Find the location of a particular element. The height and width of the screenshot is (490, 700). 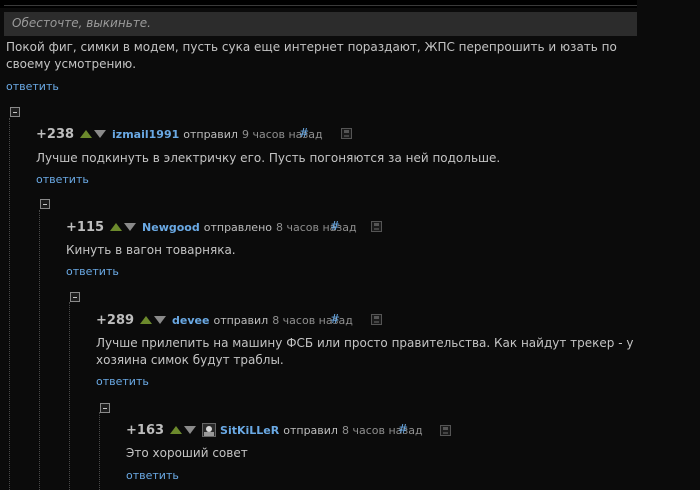

score: +289 is located at coordinates (115, 320).